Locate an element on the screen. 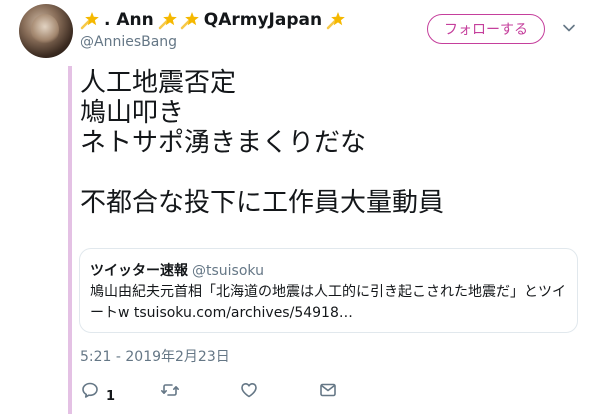 The image size is (604, 414). heart-icon is located at coordinates (249, 390).